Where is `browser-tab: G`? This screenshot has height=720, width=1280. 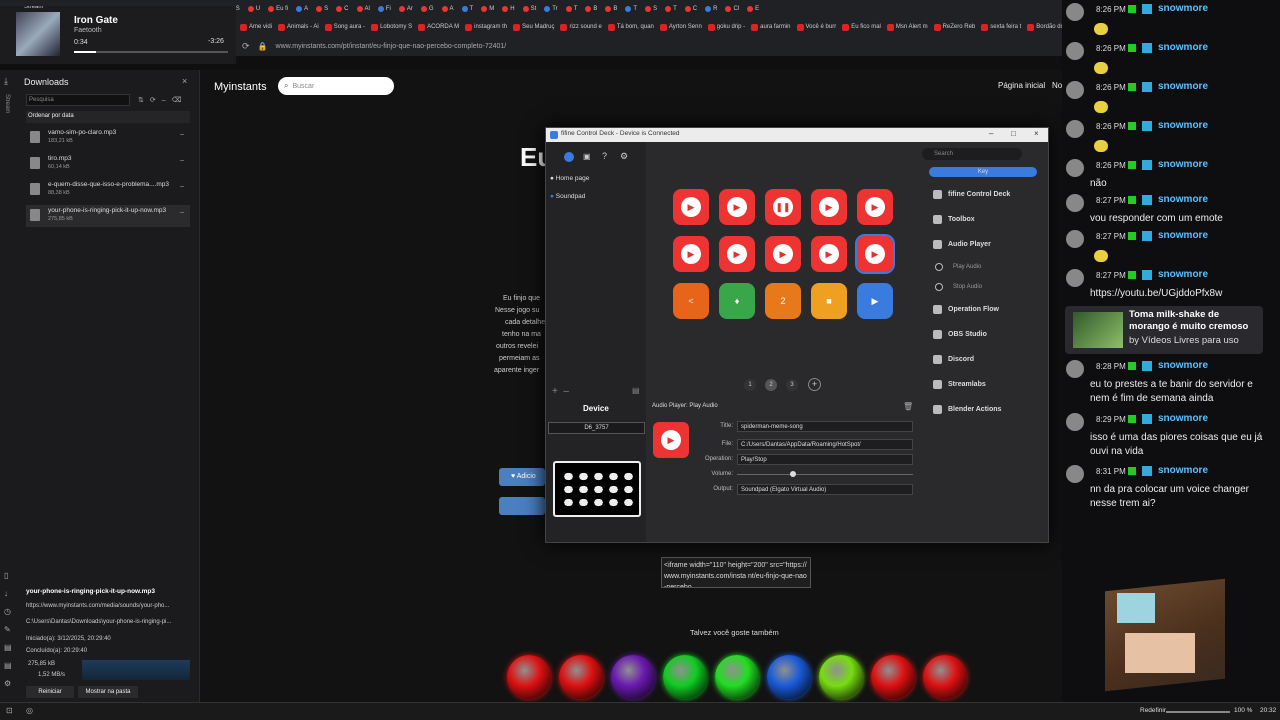 browser-tab: G is located at coordinates (427, 9).